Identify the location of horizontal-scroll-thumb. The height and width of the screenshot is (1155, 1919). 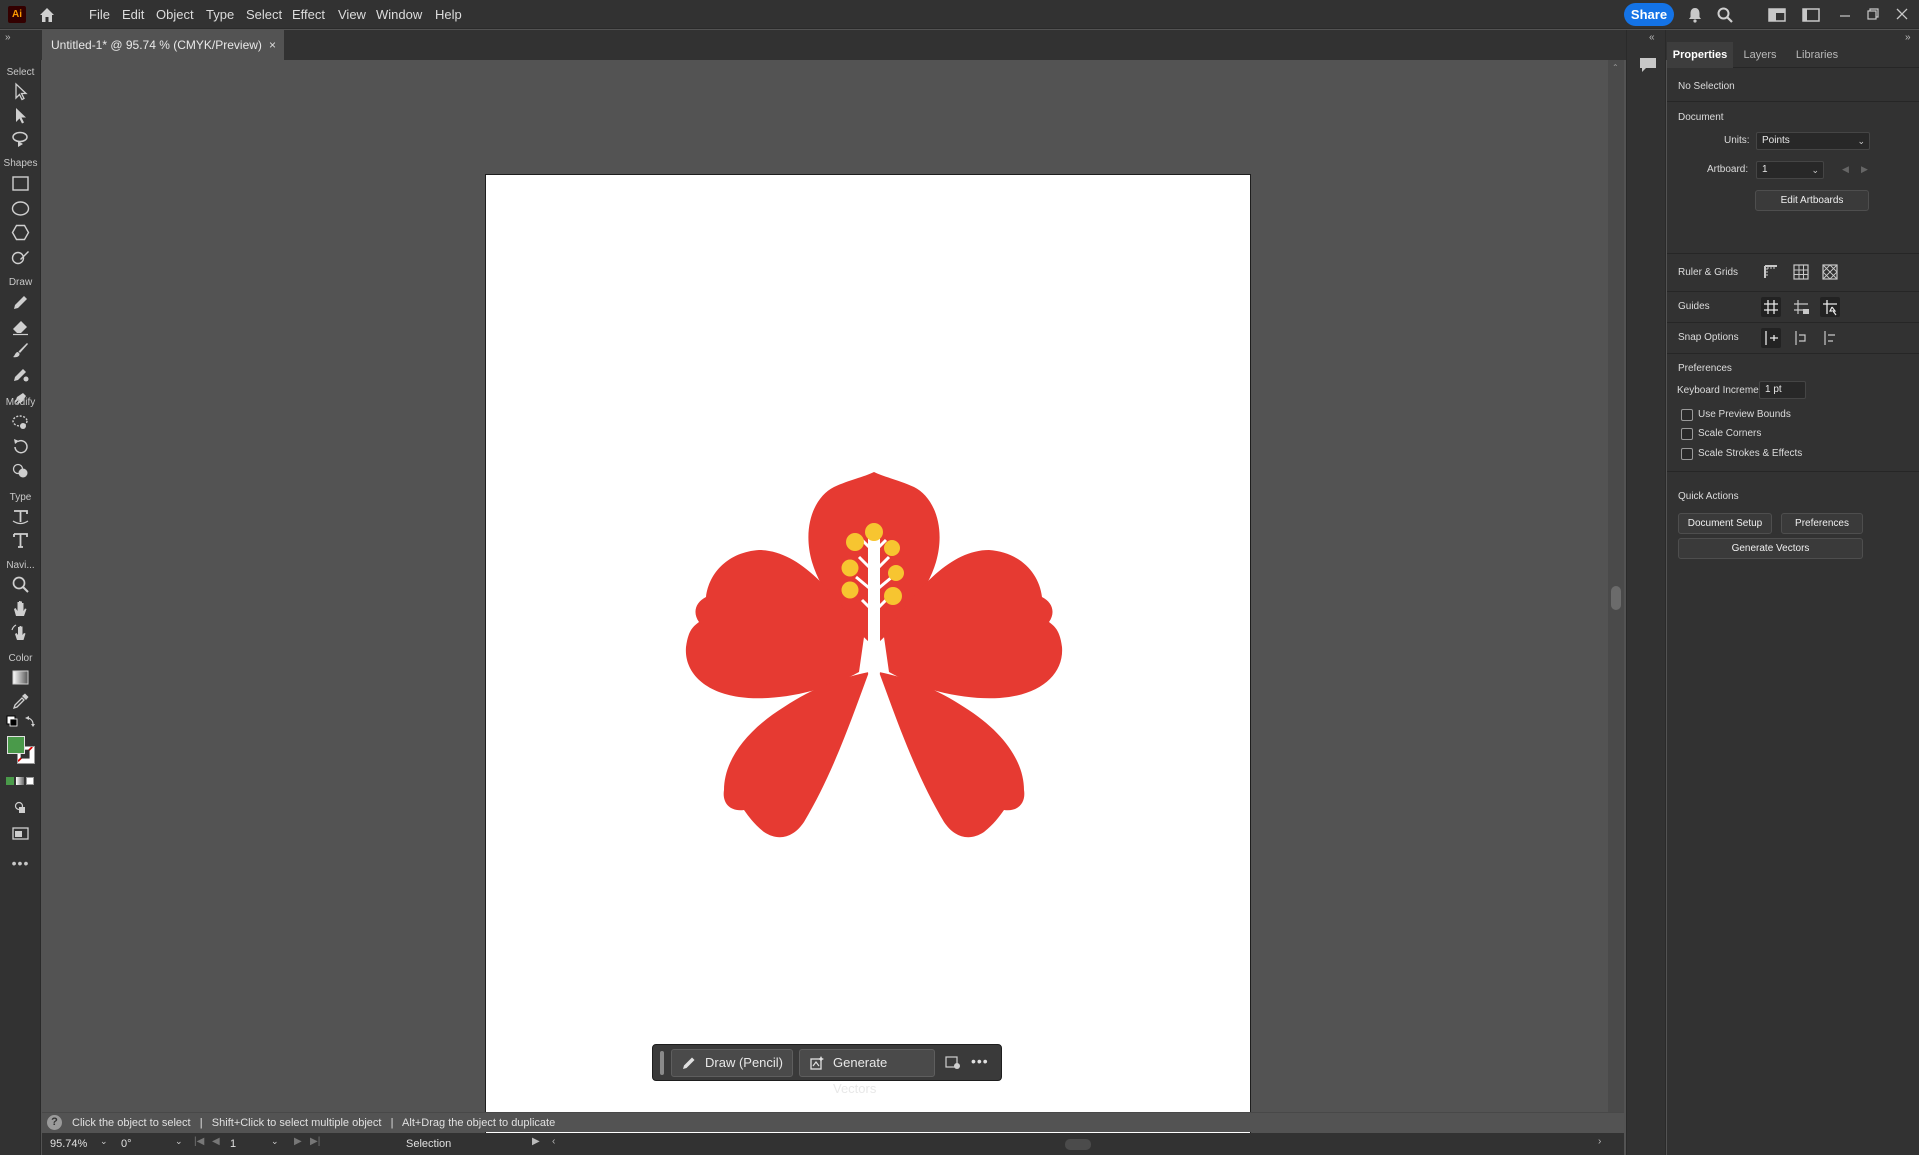
(1078, 1144).